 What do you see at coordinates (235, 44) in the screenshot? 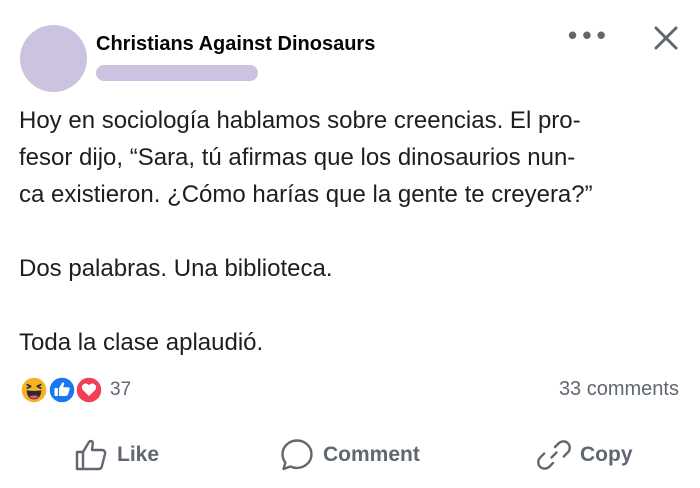
I see `author-name: Christians Against Dinosaurs` at bounding box center [235, 44].